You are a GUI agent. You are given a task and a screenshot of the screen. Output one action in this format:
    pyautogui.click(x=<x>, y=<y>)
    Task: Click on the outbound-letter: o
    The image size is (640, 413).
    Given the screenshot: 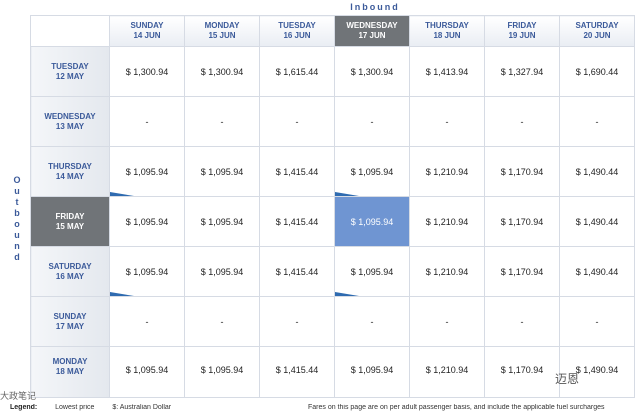 What is the action you would take?
    pyautogui.click(x=17, y=224)
    